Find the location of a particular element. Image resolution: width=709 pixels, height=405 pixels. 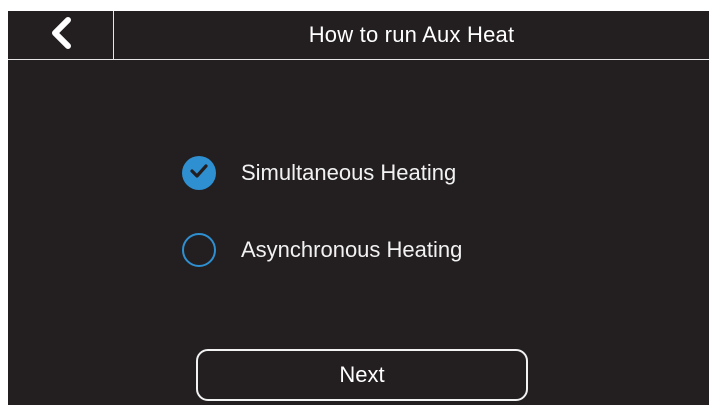

option-simultaneous-heating: Simultaneous Heating is located at coordinates (319, 173).